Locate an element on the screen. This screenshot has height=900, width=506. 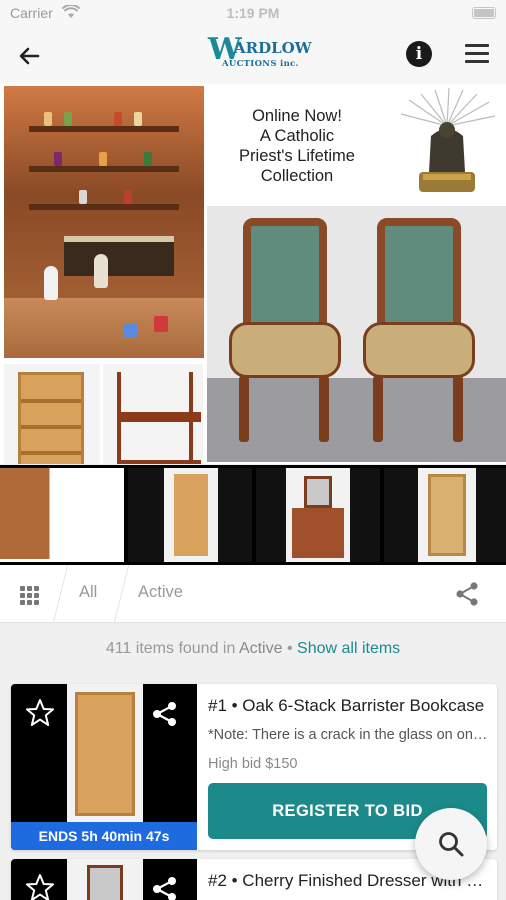
statue-photo is located at coordinates (447, 145).